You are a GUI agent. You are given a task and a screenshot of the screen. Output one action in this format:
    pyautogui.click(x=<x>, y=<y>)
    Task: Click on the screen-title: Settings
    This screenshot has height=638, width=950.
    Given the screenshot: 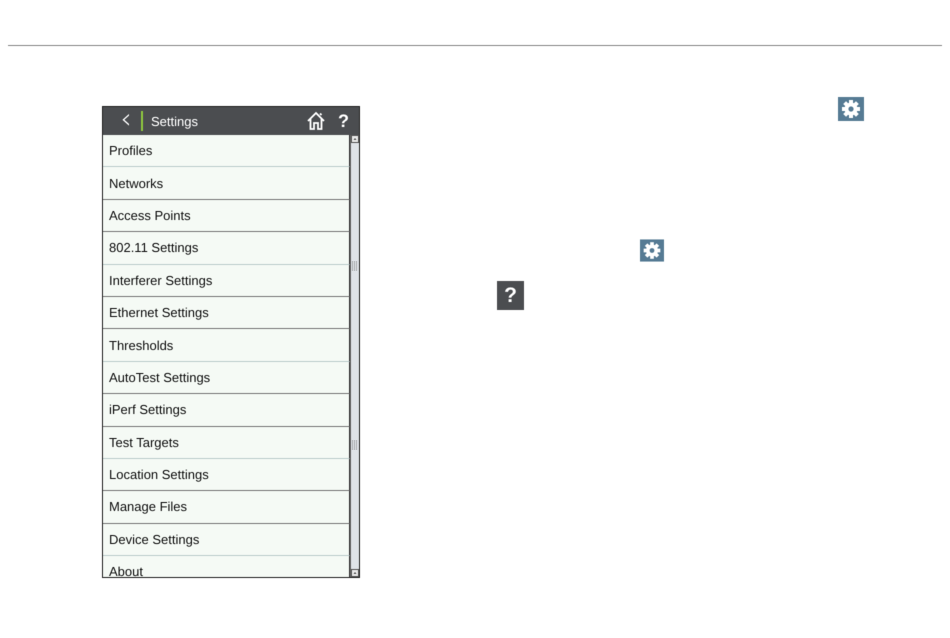 What is the action you would take?
    pyautogui.click(x=175, y=121)
    